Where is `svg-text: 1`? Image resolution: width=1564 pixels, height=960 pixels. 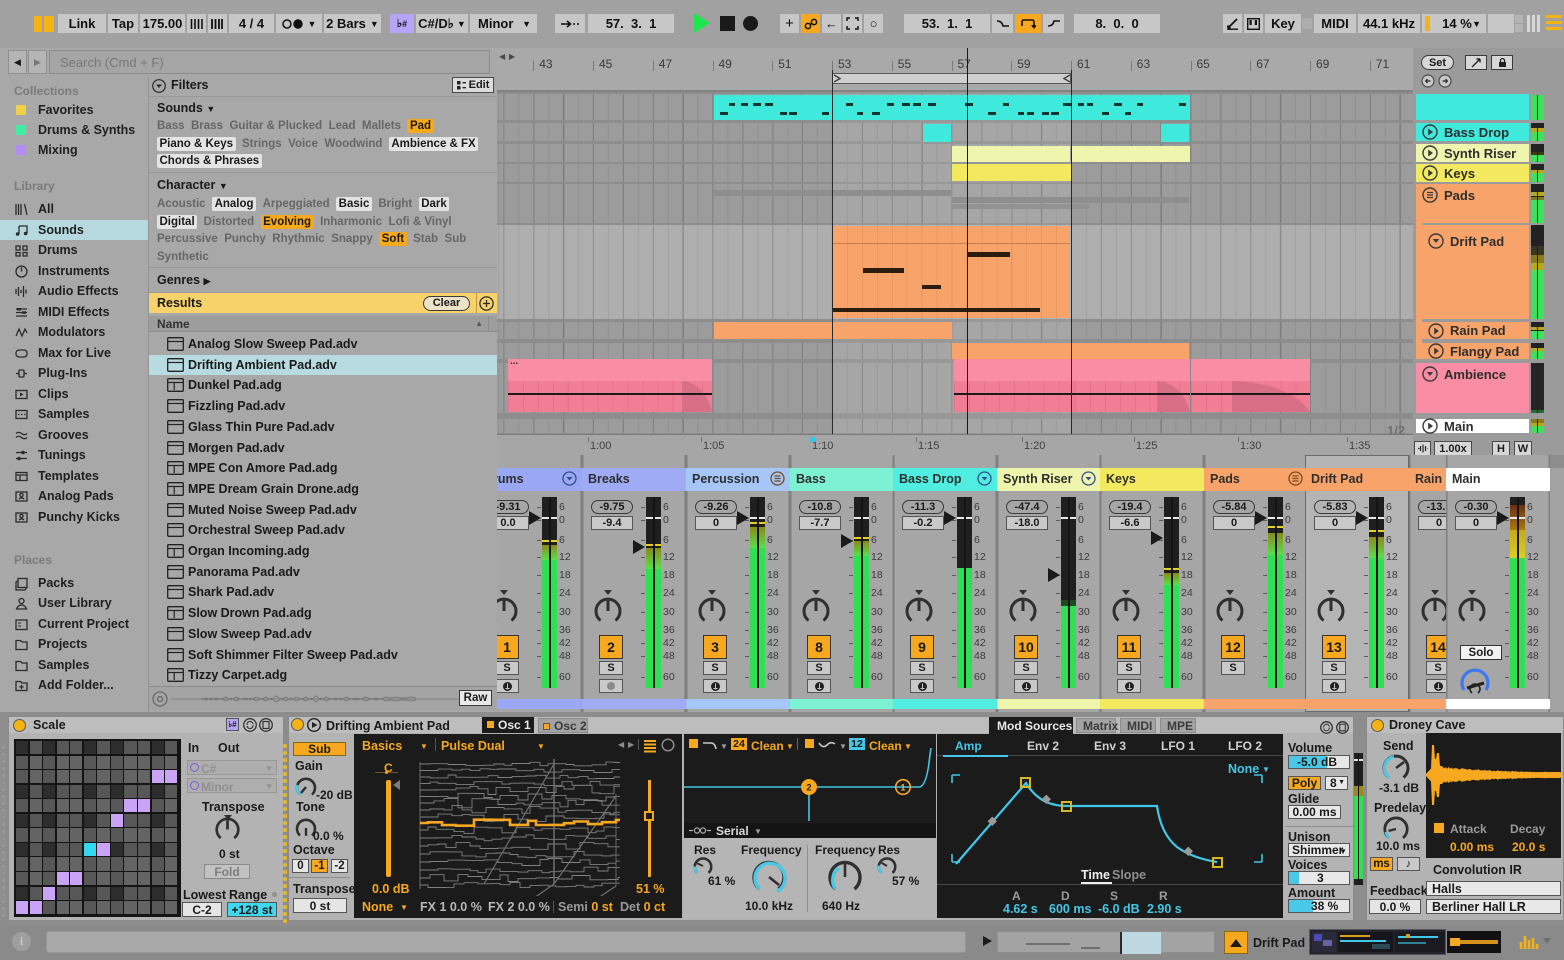 svg-text: 1 is located at coordinates (902, 788).